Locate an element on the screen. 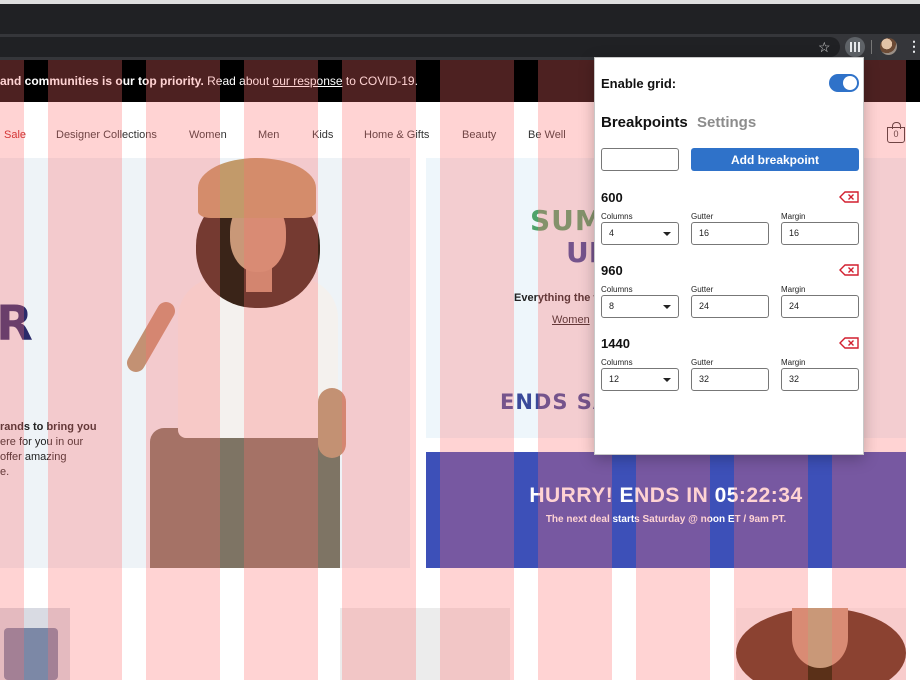 The width and height of the screenshot is (920, 680). more-menu-icon: ⋮ is located at coordinates (913, 46).